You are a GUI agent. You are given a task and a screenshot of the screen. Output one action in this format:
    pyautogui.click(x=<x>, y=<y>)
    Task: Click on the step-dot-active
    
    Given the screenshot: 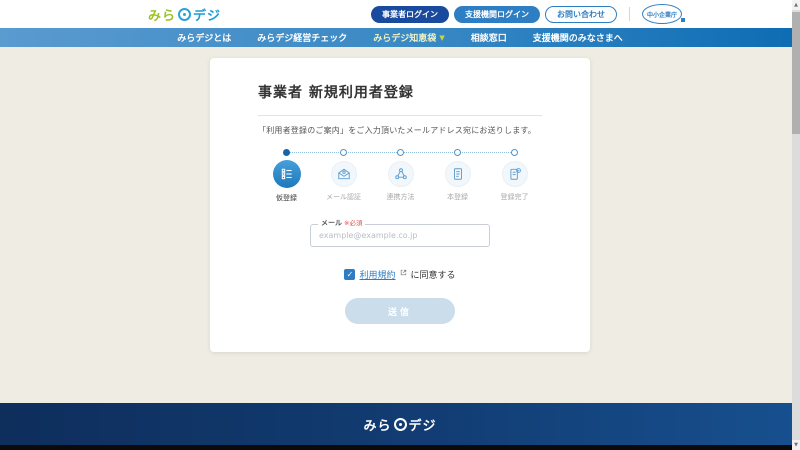 What is the action you would take?
    pyautogui.click(x=286, y=152)
    